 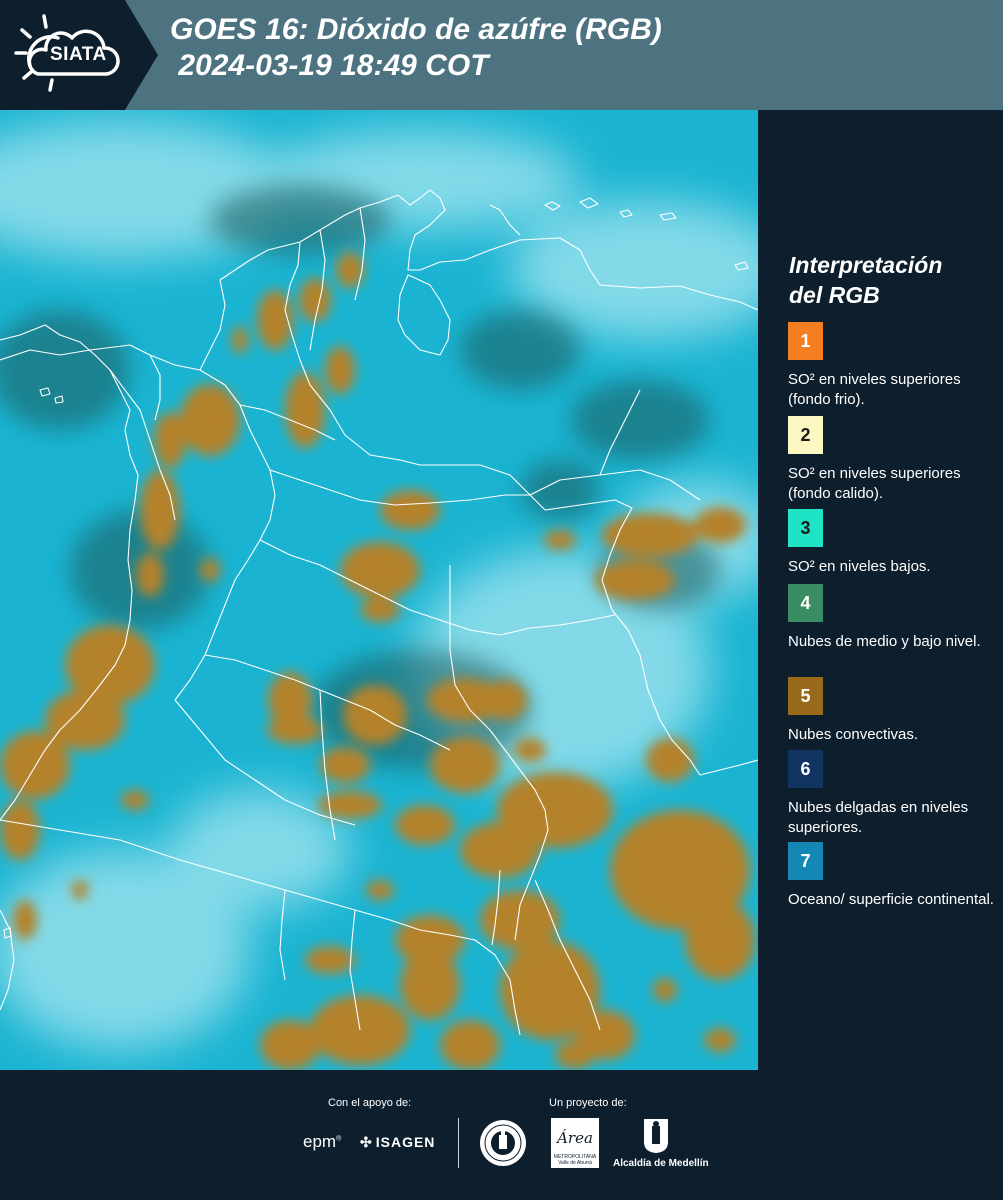 I want to click on legend-number-5: 5, so click(x=805, y=695).